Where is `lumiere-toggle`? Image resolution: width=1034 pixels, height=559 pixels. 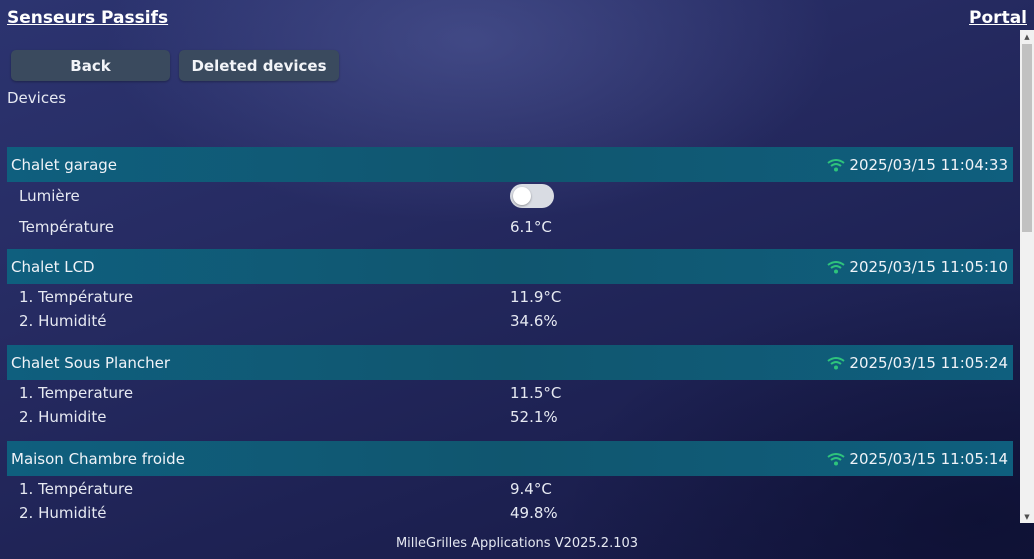
lumiere-toggle is located at coordinates (532, 196).